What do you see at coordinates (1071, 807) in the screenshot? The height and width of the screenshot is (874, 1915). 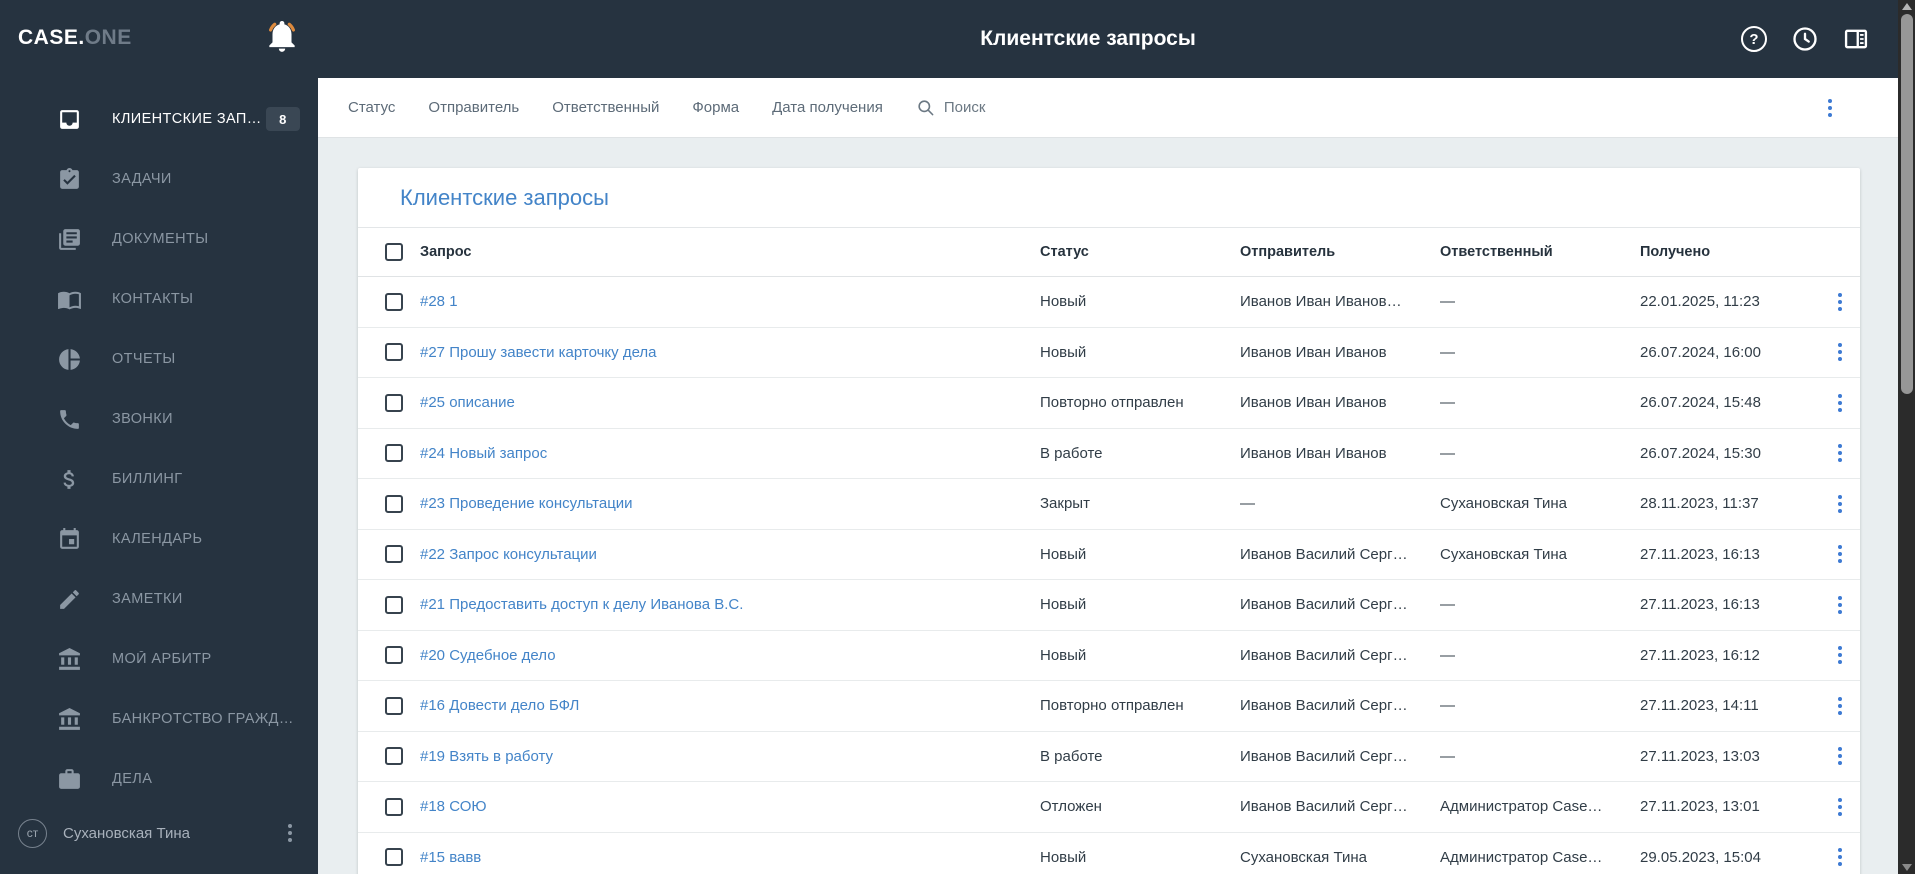 I see `request-status: Отложен` at bounding box center [1071, 807].